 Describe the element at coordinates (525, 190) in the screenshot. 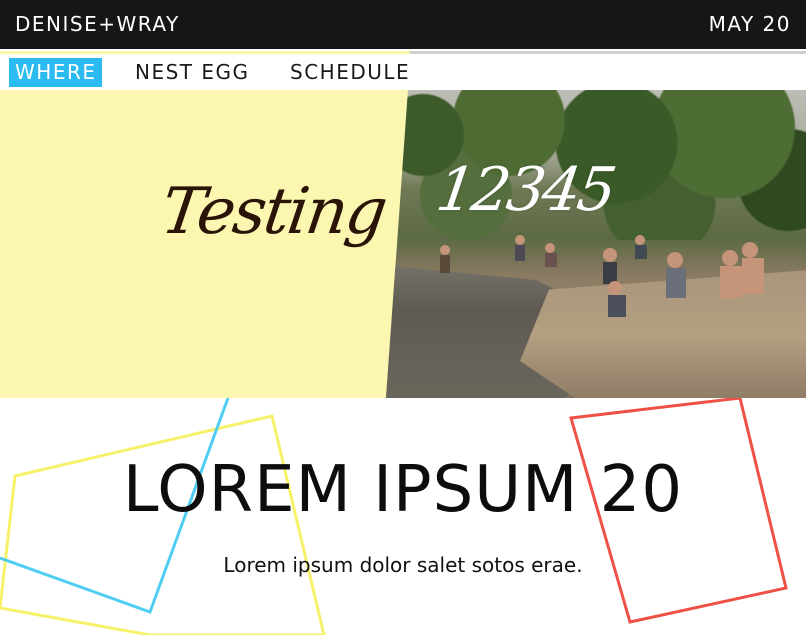

I see `hero-script-numbers: 12345` at that location.